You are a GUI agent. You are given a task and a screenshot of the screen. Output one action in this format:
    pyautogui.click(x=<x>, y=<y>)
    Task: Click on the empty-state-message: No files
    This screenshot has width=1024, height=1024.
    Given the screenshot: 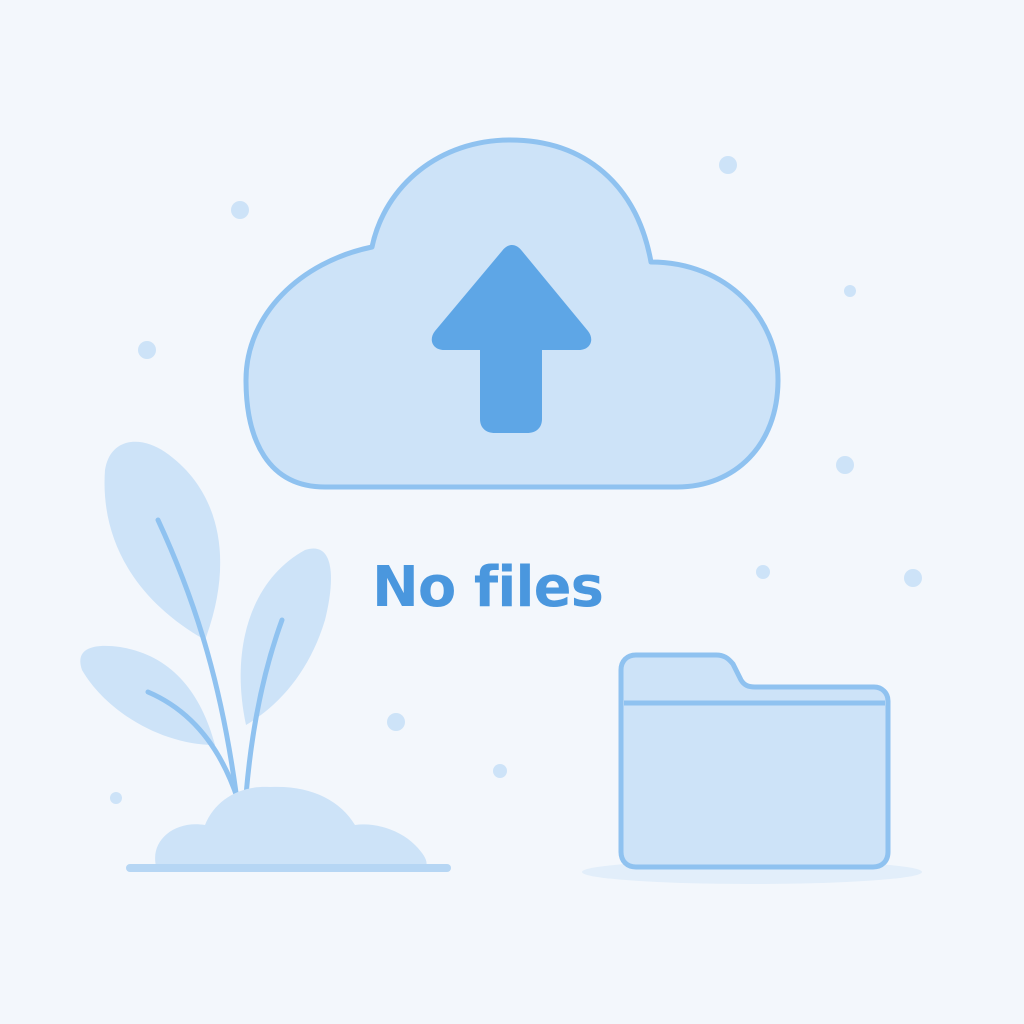 What is the action you would take?
    pyautogui.click(x=488, y=587)
    